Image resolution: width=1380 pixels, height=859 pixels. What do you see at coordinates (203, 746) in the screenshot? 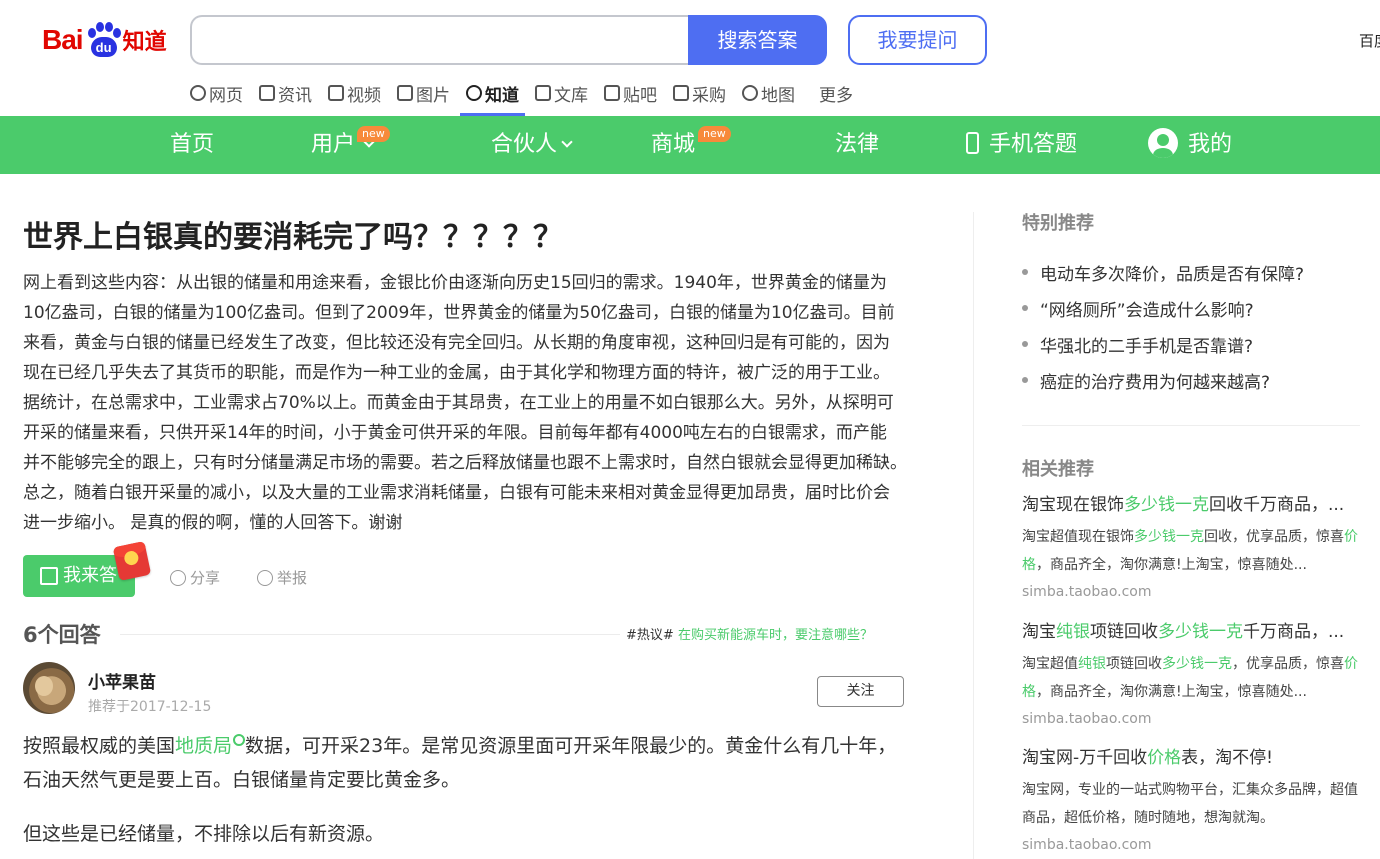
I see `geological-survey-link: 地质局` at bounding box center [203, 746].